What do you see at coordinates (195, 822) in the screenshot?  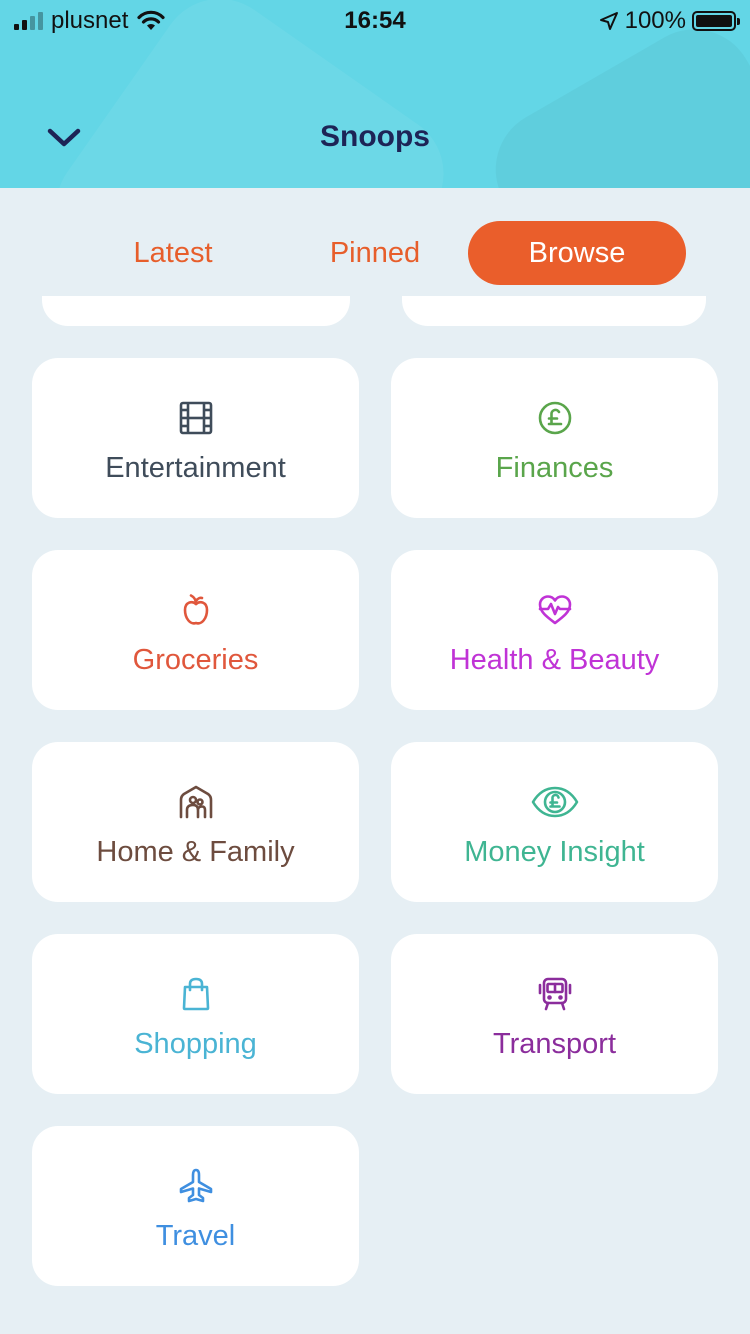 I see `category-card-home-family: Home & Family` at bounding box center [195, 822].